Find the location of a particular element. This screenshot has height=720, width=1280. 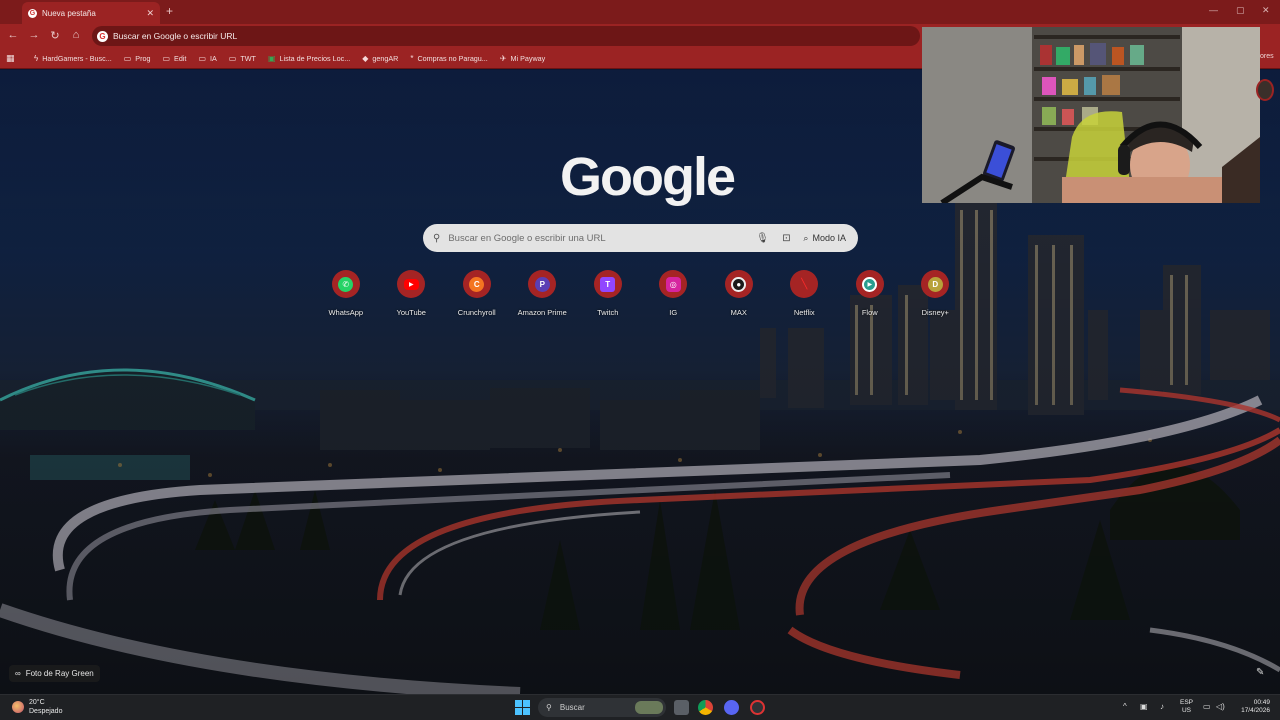

google-lens-icon: ⊡ is located at coordinates (786, 238).